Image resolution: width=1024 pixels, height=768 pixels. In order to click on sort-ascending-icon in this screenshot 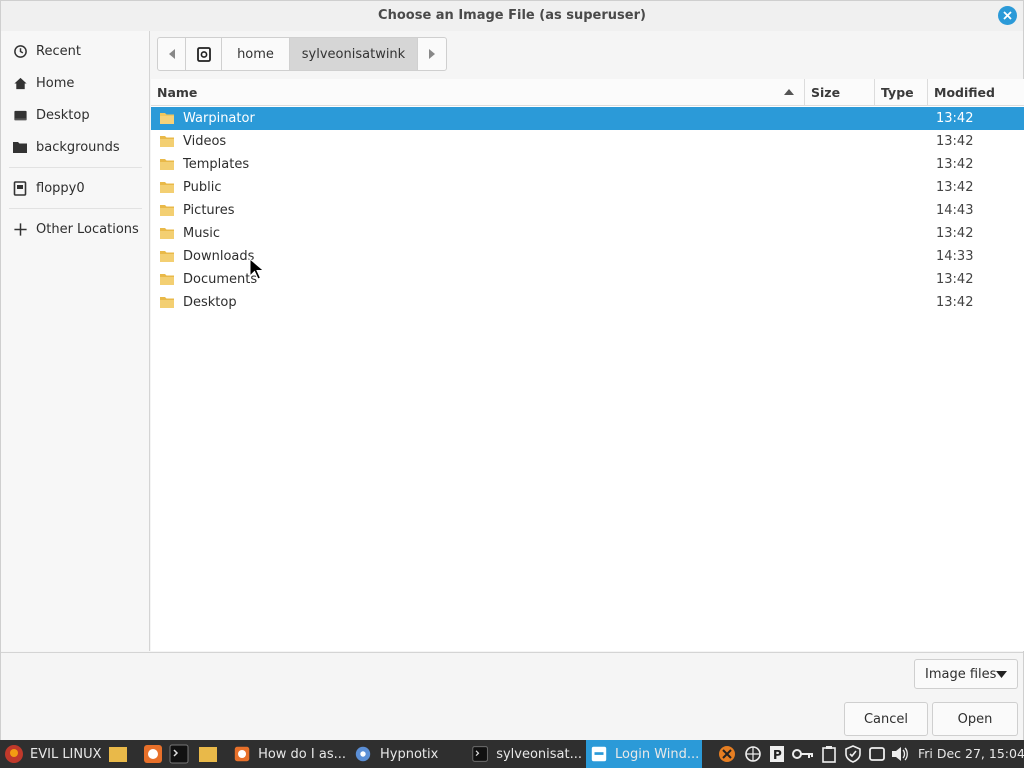, I will do `click(789, 92)`.